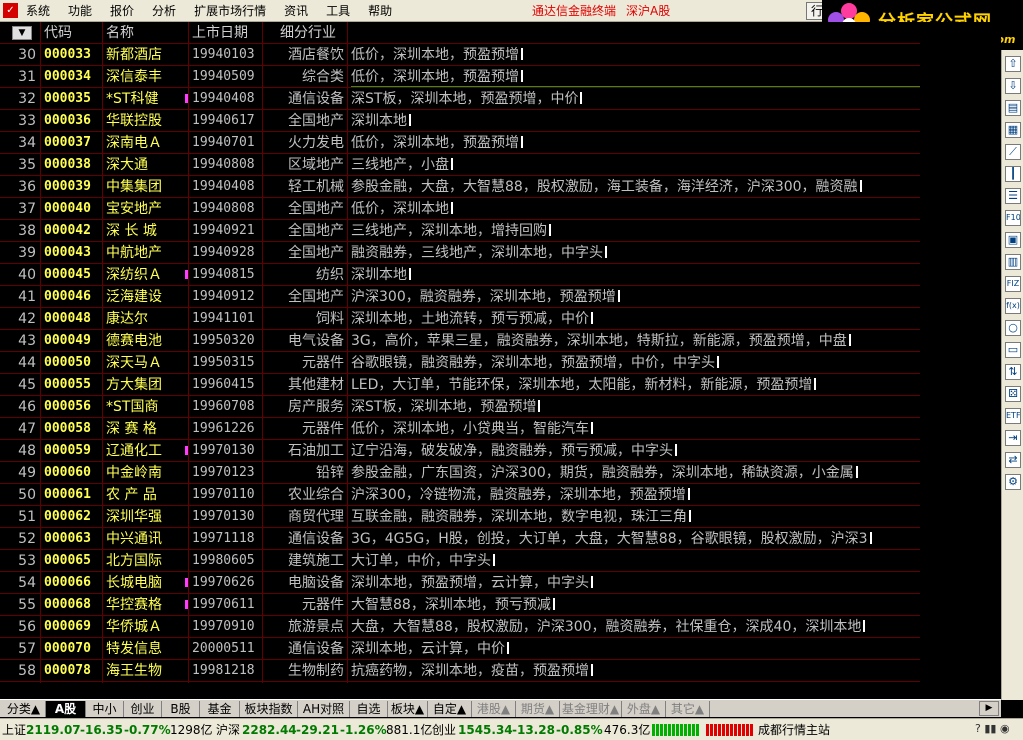 The height and width of the screenshot is (740, 1023). I want to click on industry: 全国地产, so click(316, 209).